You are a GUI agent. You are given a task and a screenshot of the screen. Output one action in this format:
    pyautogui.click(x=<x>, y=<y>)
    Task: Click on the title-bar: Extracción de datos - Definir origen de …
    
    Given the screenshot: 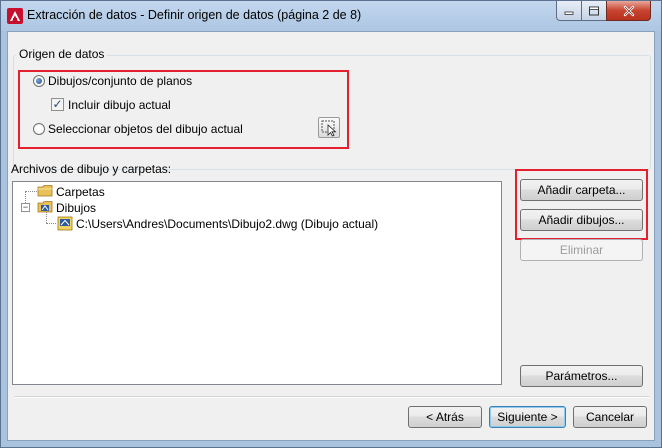 What is the action you would take?
    pyautogui.click(x=331, y=16)
    